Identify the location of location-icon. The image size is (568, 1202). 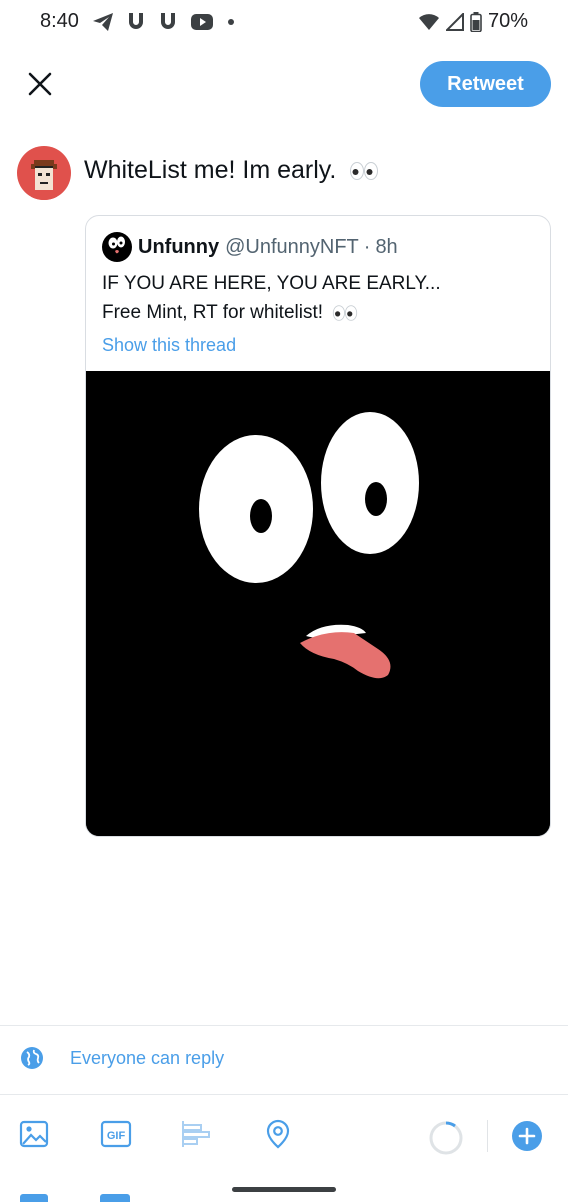
(278, 1134).